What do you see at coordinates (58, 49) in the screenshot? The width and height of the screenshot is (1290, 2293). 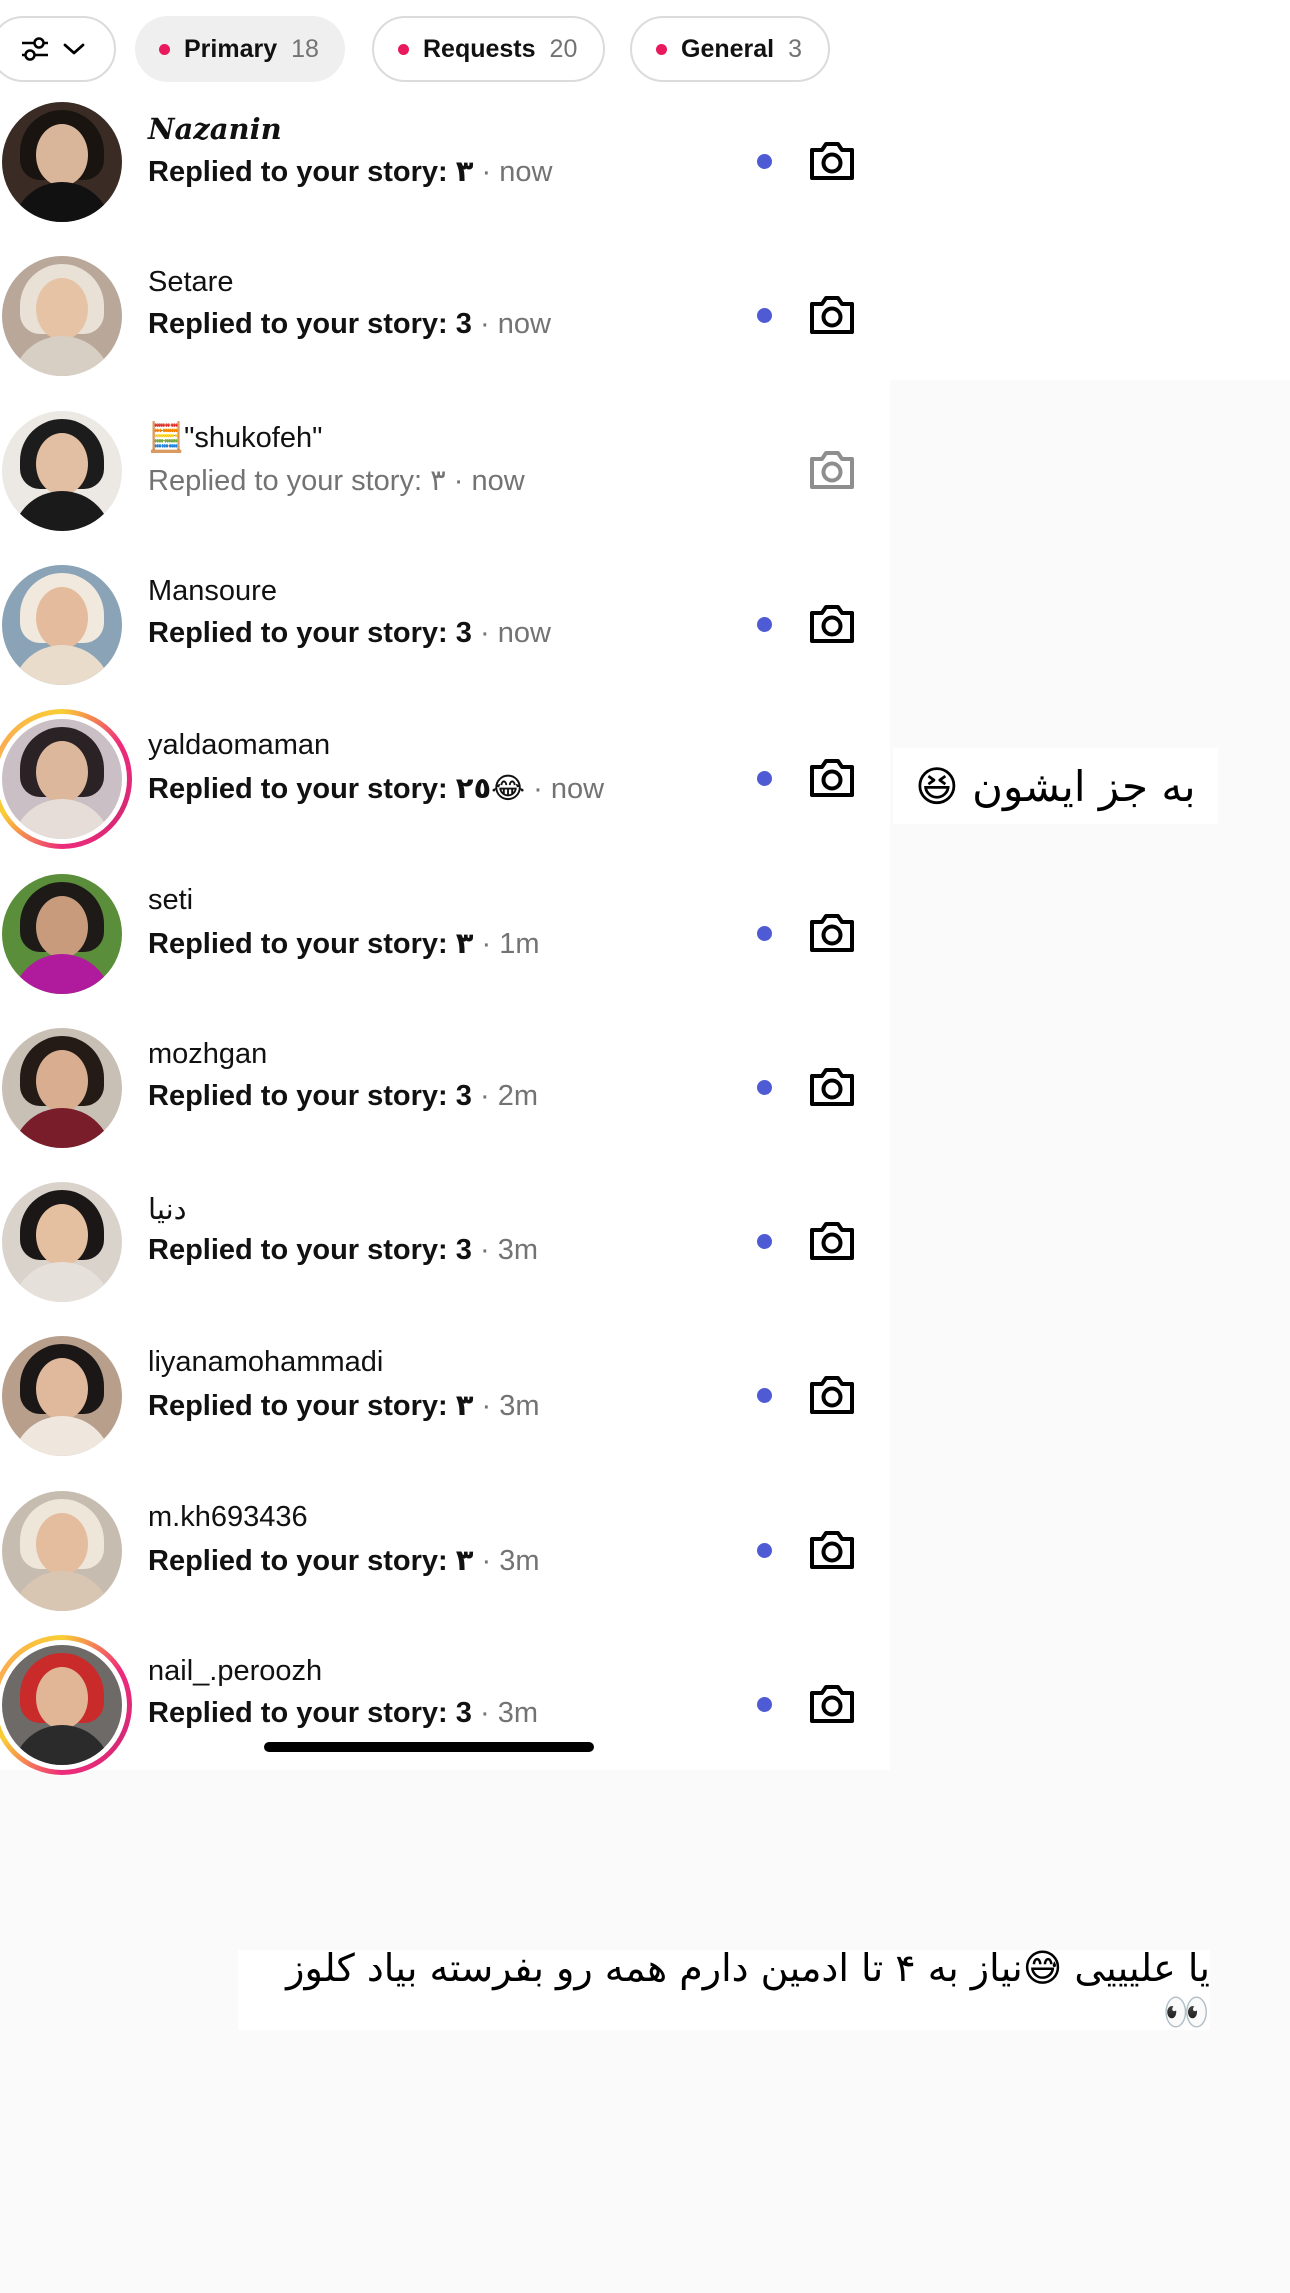 I see `filter-button` at bounding box center [58, 49].